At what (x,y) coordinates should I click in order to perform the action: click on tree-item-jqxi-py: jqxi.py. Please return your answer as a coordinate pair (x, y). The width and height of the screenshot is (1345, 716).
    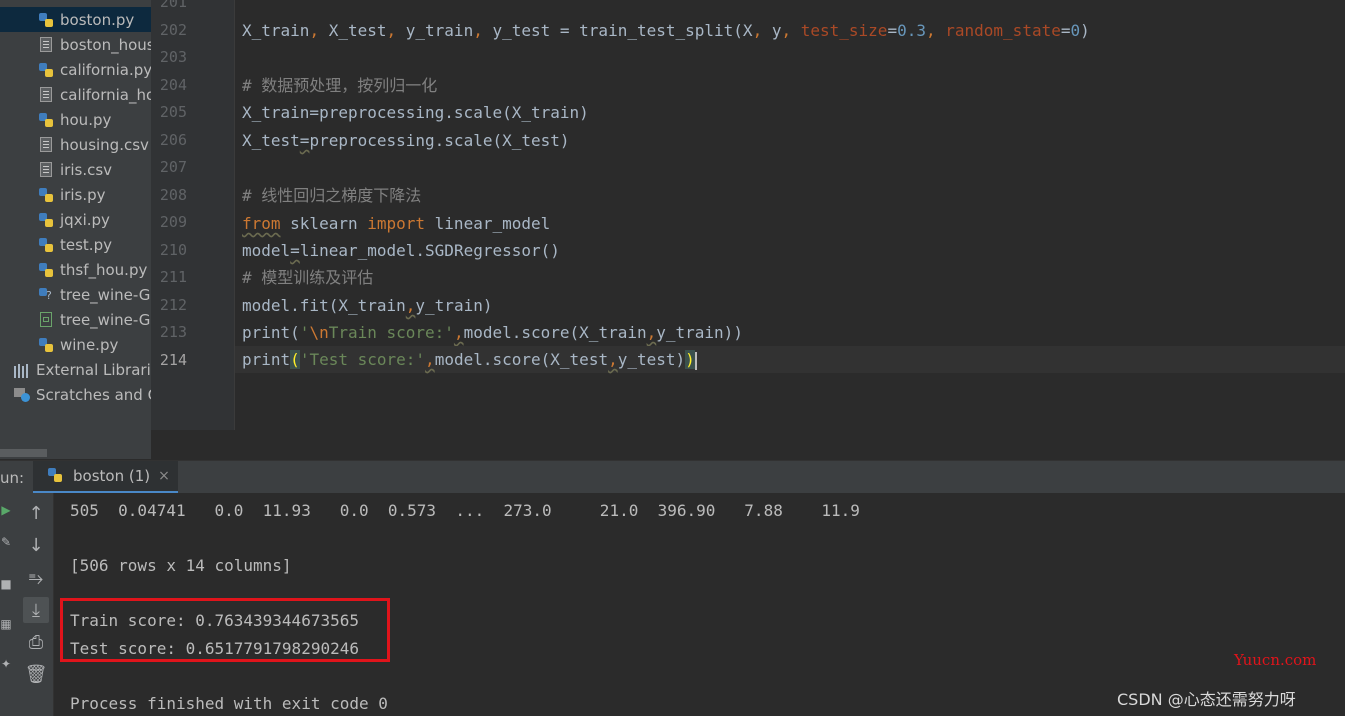
    Looking at the image, I should click on (75, 219).